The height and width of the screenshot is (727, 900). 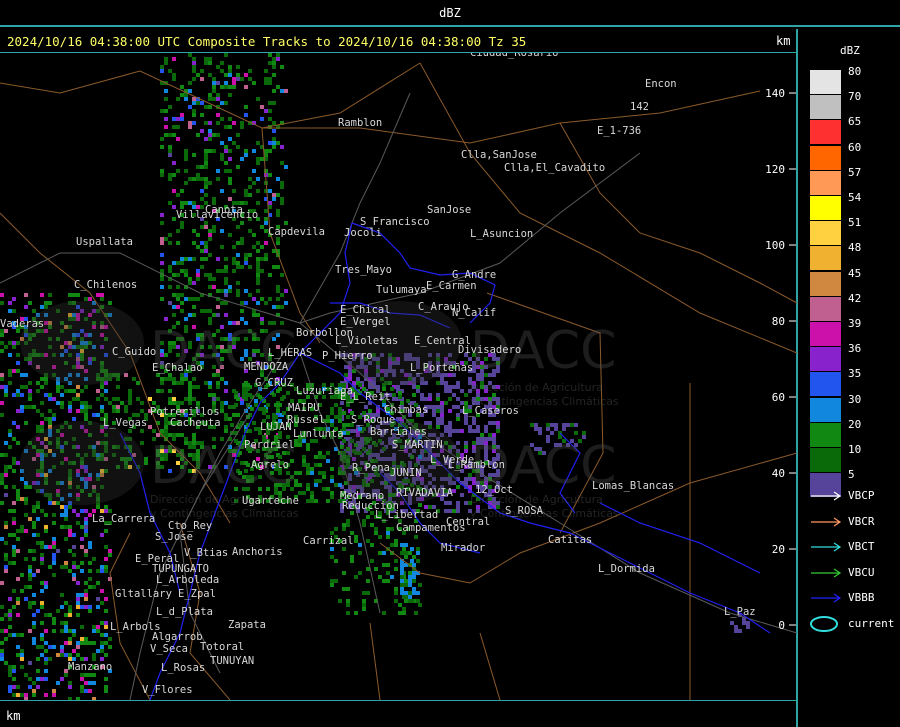 I want to click on place-label: Lunlunta, so click(x=318, y=434).